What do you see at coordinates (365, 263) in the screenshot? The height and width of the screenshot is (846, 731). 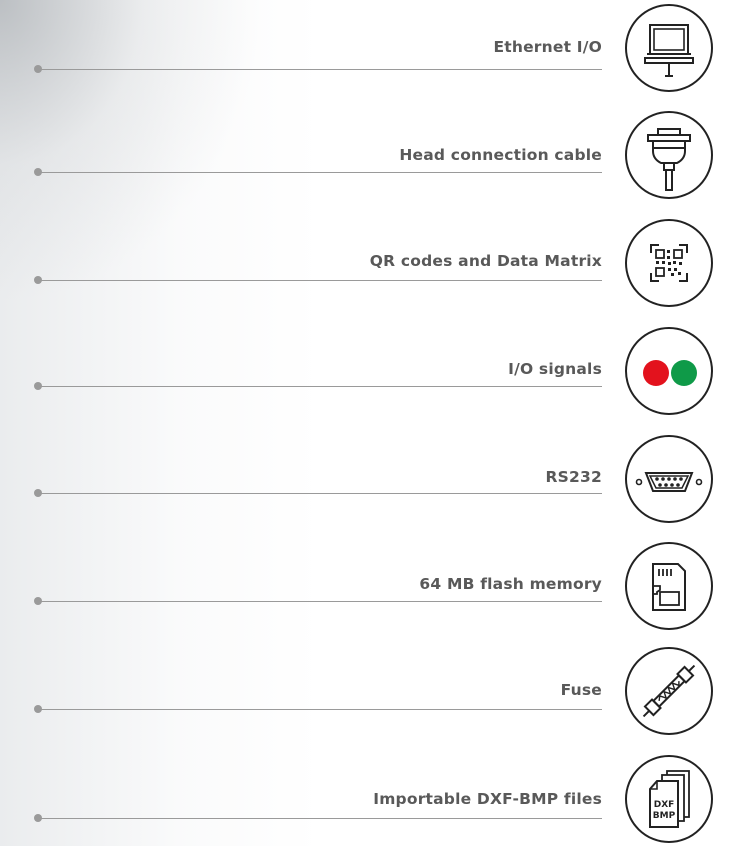 I see `feature-row-qr-codes: QR codes and Data Matrix` at bounding box center [365, 263].